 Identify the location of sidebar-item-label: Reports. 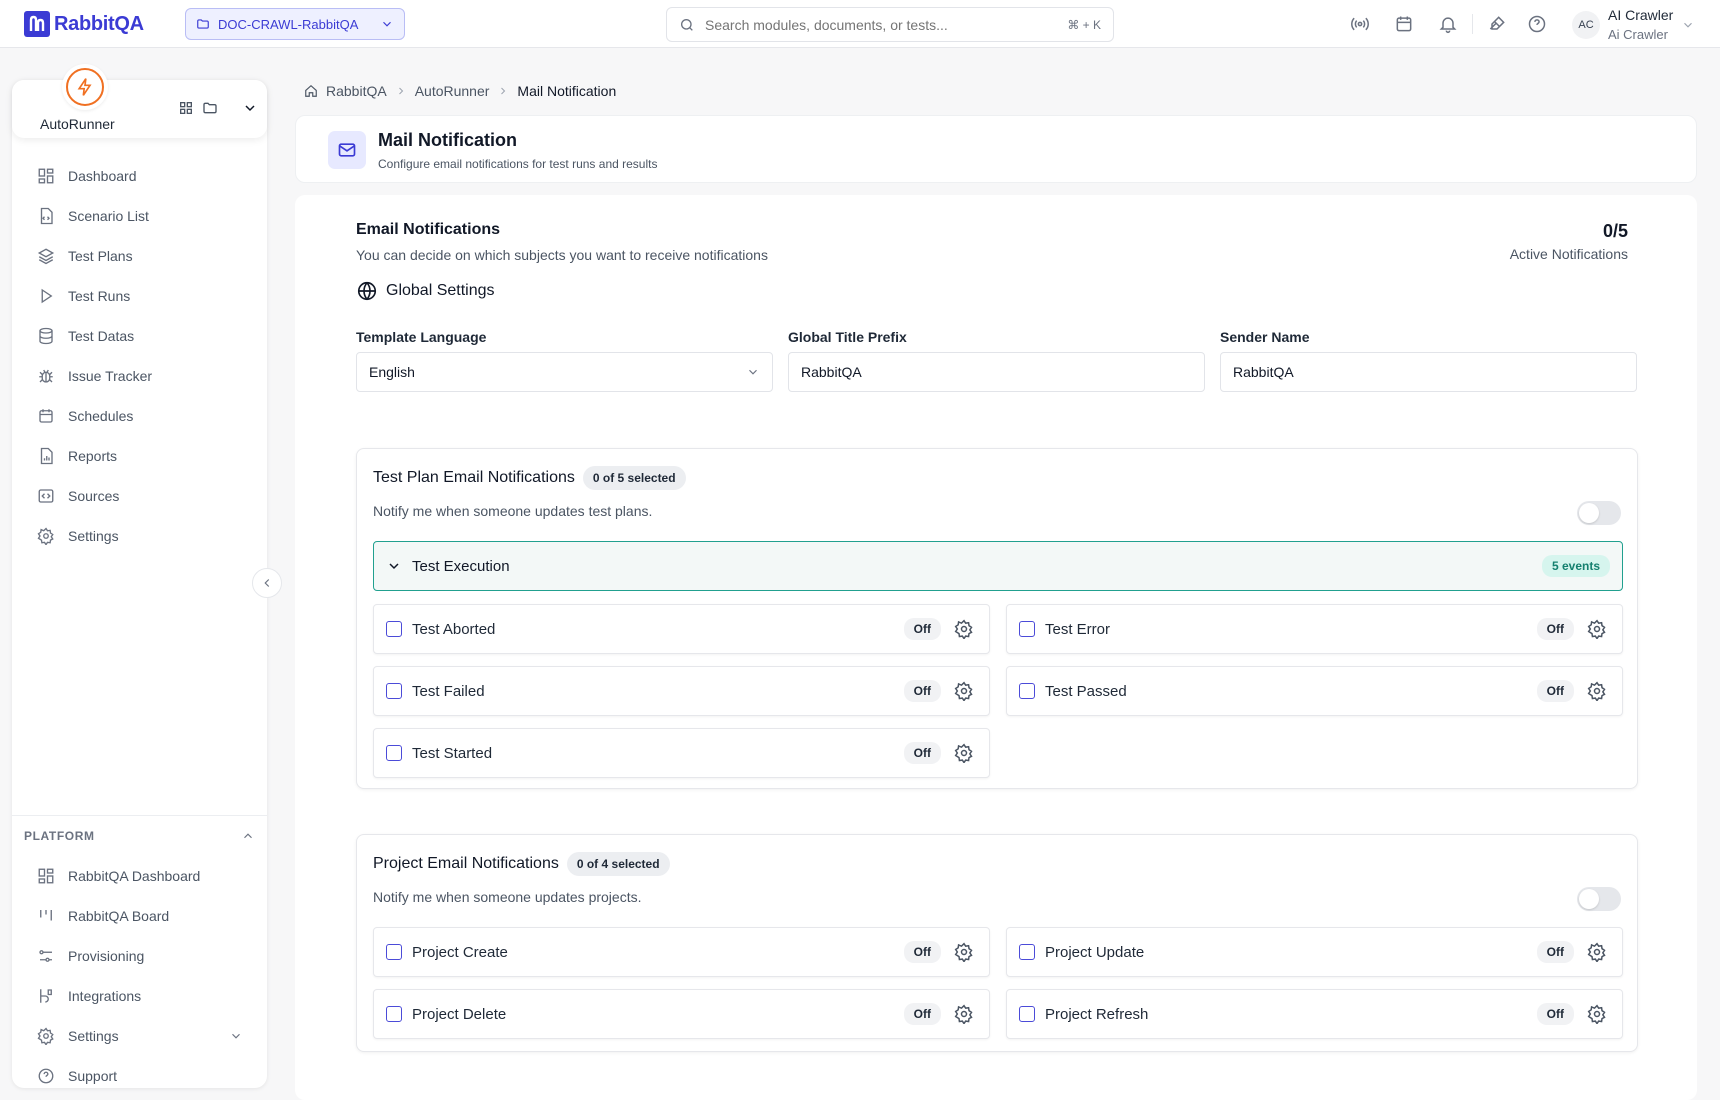
(93, 456).